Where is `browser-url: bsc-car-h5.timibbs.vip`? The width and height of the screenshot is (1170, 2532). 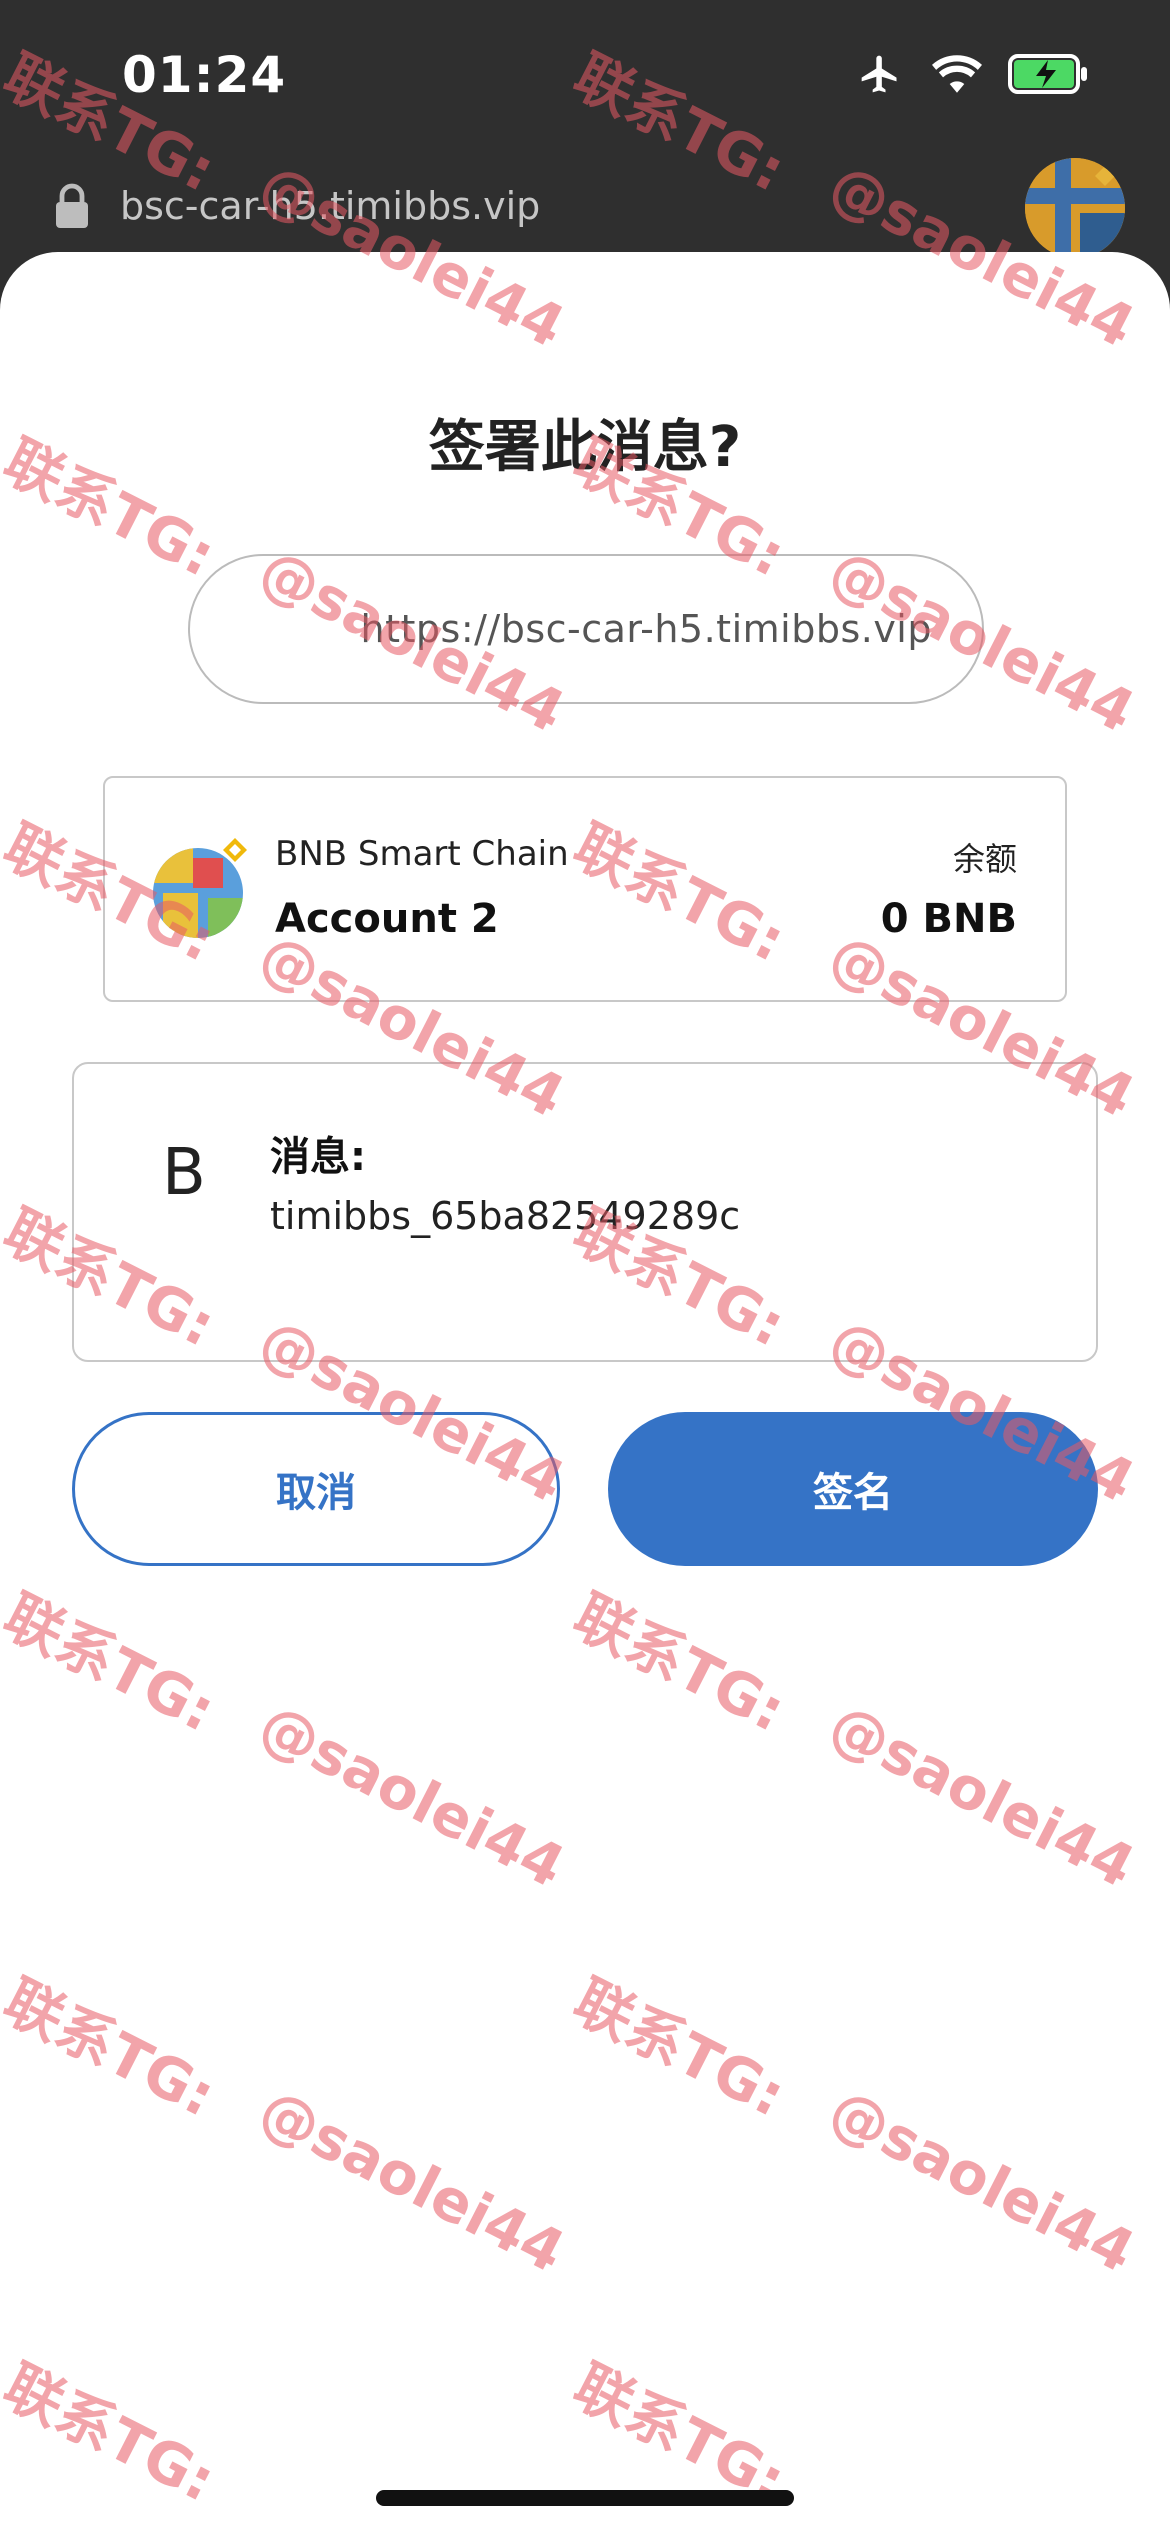
browser-url: bsc-car-h5.timibbs.vip is located at coordinates (330, 206).